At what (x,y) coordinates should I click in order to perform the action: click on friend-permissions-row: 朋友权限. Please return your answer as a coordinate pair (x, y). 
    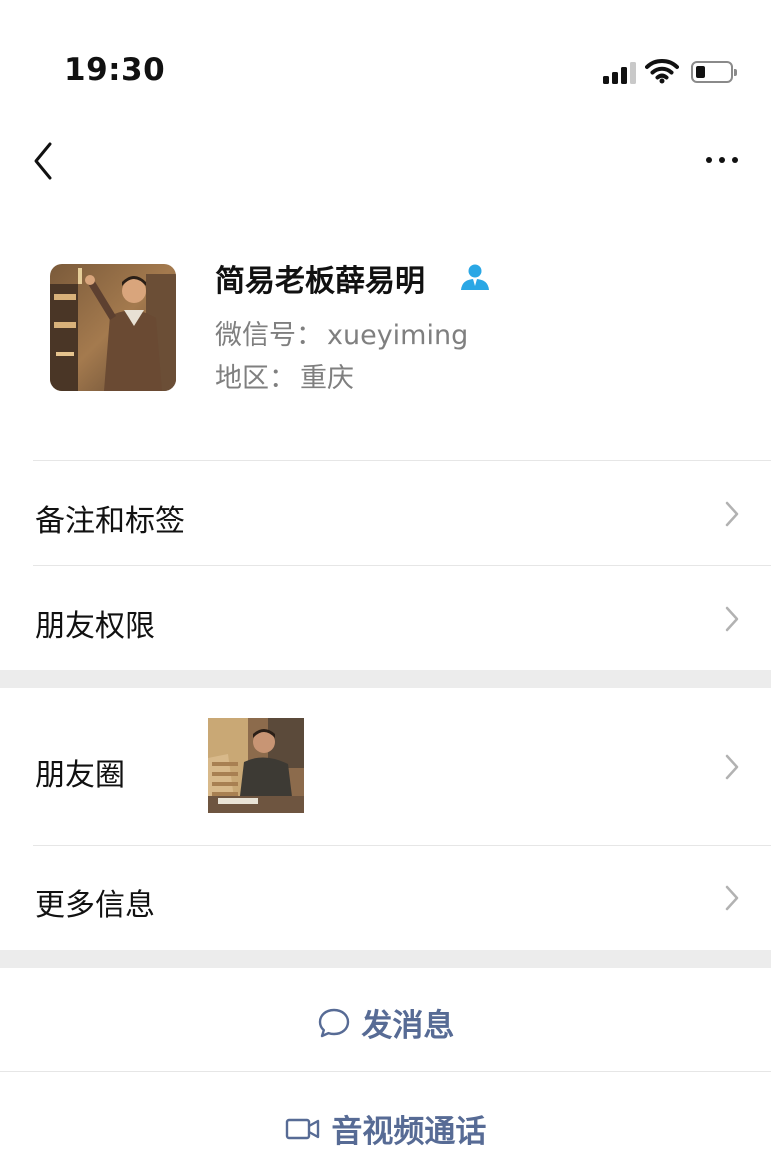
    Looking at the image, I should click on (385, 618).